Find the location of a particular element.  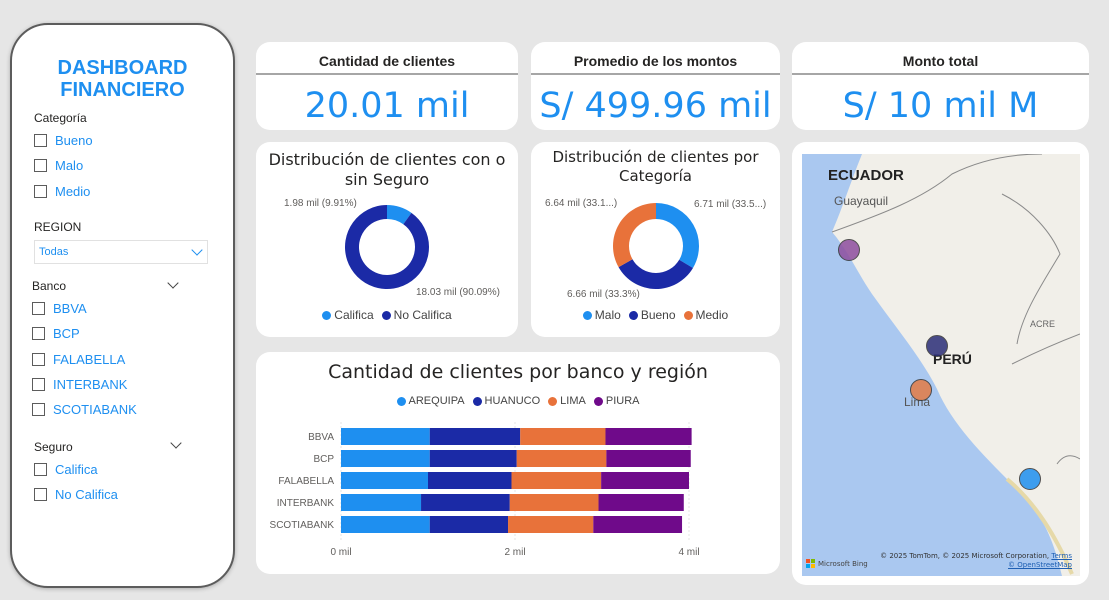

bar-segment-huanuco-falabella is located at coordinates (470, 480).